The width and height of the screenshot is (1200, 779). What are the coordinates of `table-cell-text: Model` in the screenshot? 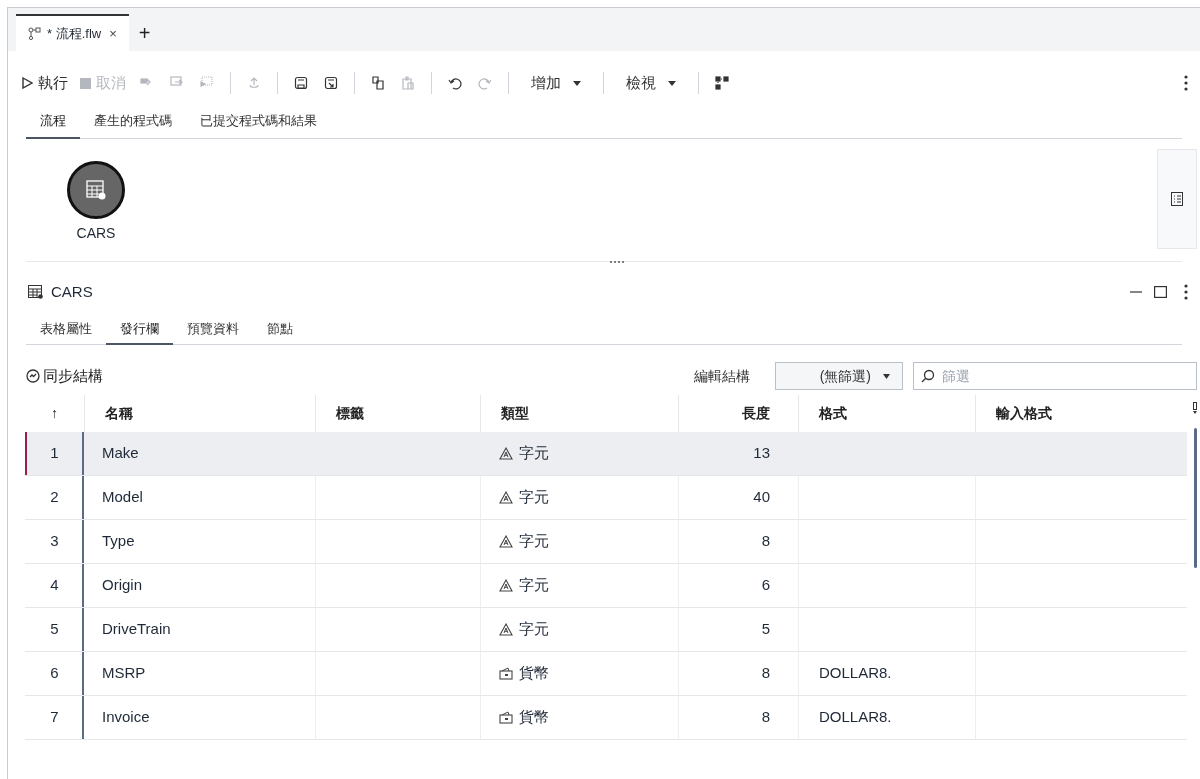 It's located at (122, 497).